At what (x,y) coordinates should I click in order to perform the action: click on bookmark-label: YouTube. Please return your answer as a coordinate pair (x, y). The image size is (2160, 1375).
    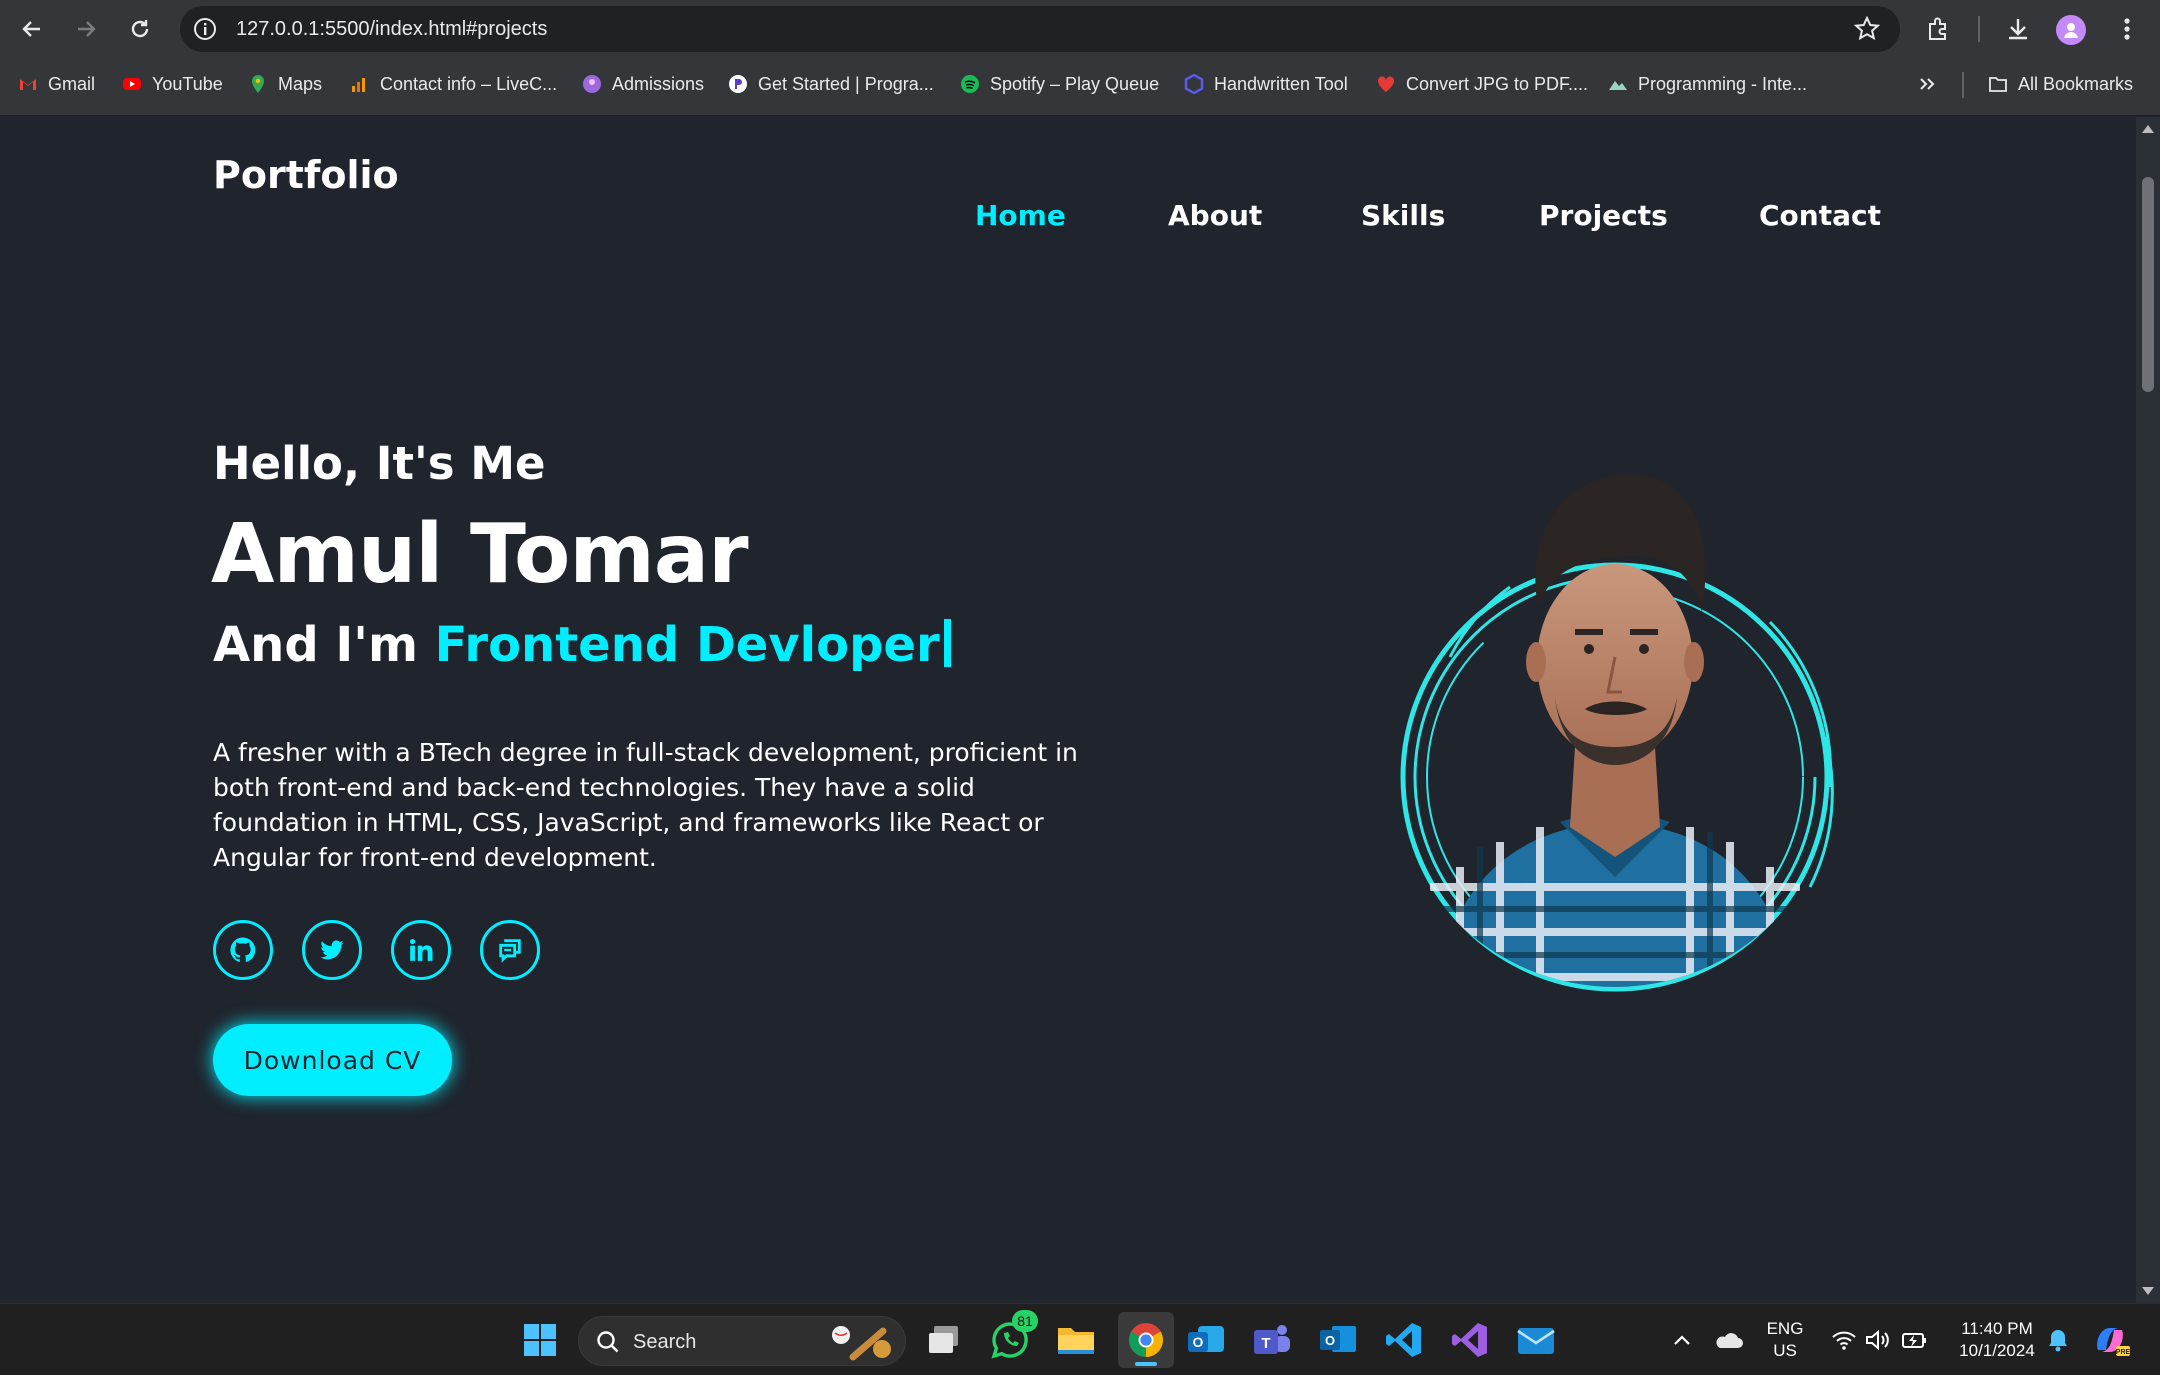
    Looking at the image, I should click on (187, 83).